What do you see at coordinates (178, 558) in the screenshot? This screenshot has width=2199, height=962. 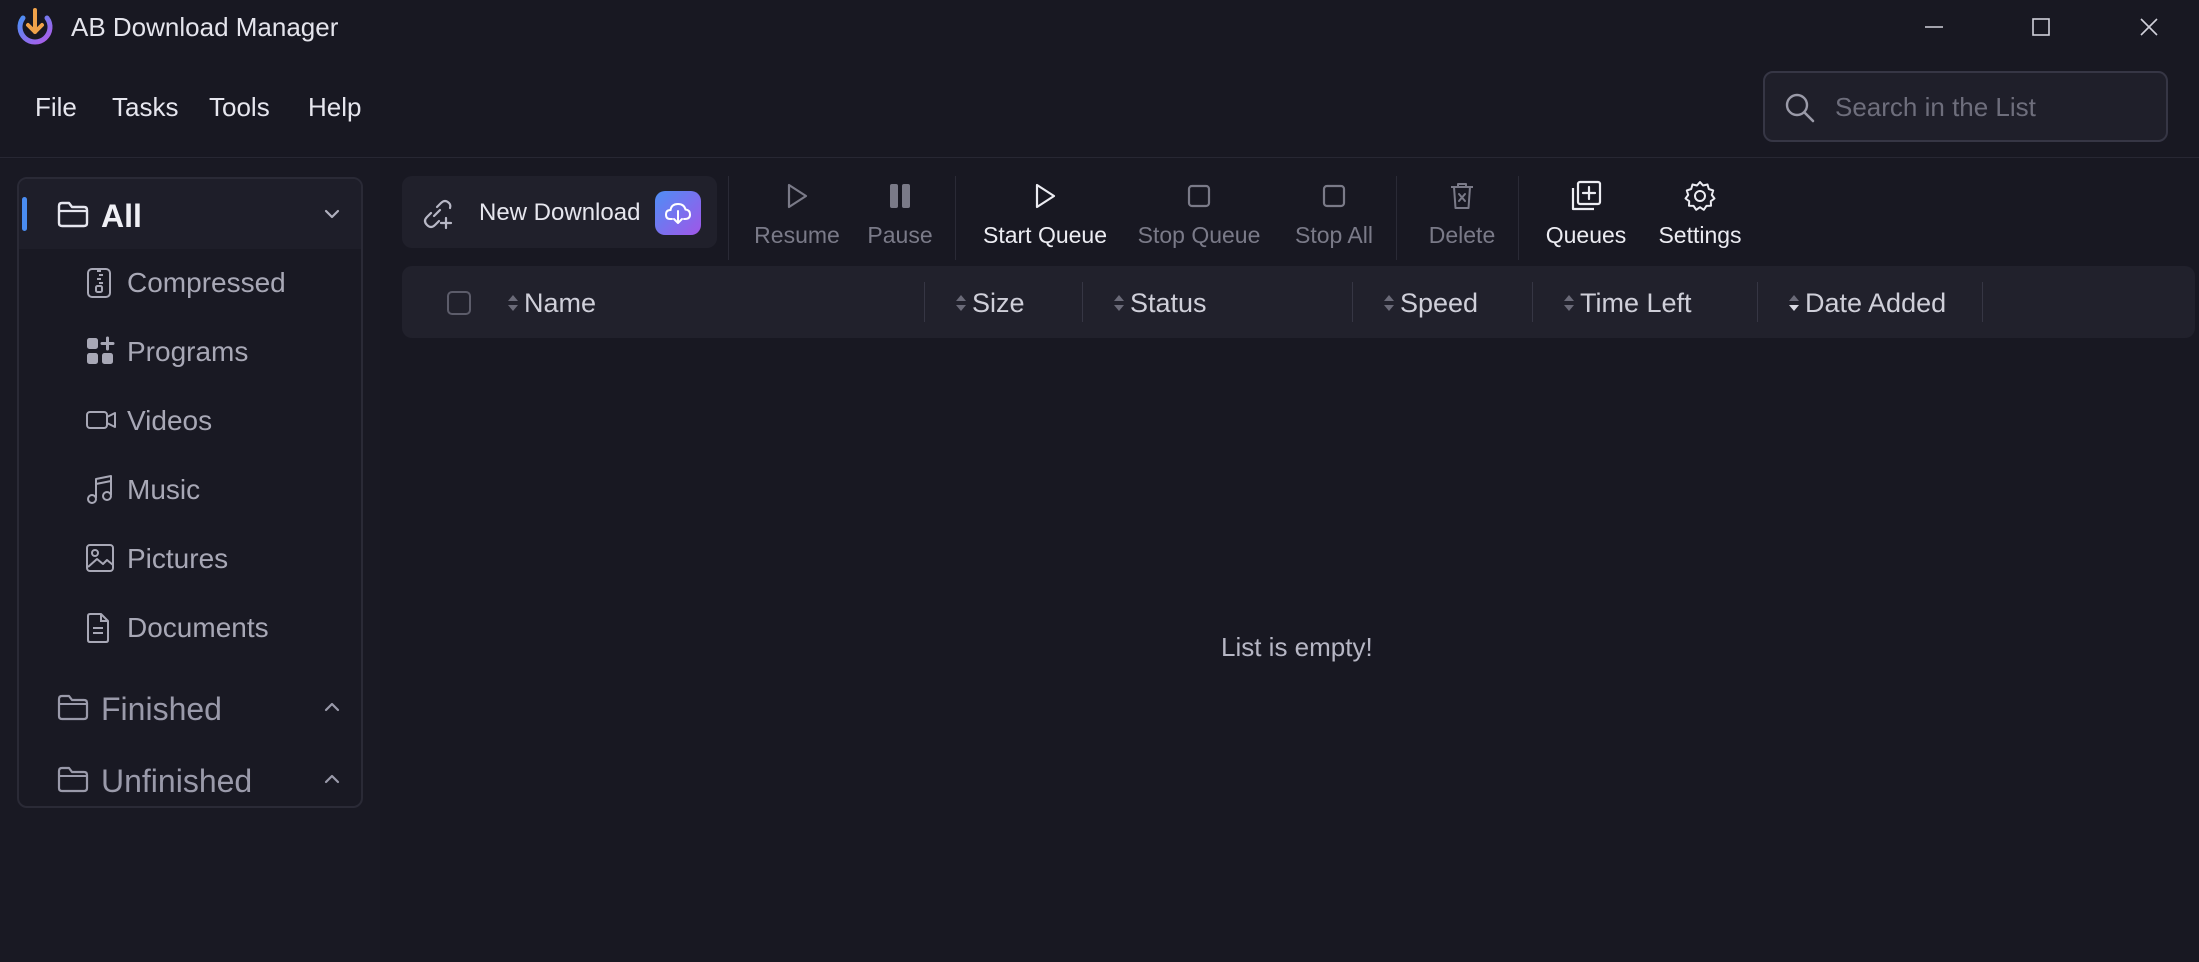 I see `category-pictures-label: Pictures` at bounding box center [178, 558].